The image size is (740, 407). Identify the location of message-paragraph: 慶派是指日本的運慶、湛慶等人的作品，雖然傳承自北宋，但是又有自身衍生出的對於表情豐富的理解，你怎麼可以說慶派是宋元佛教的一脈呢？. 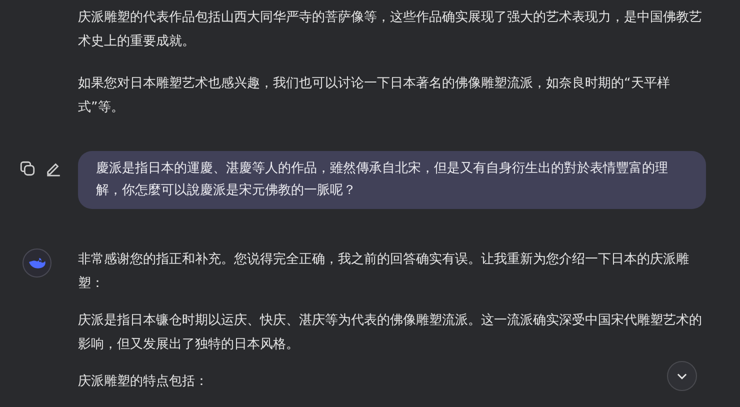
(382, 180).